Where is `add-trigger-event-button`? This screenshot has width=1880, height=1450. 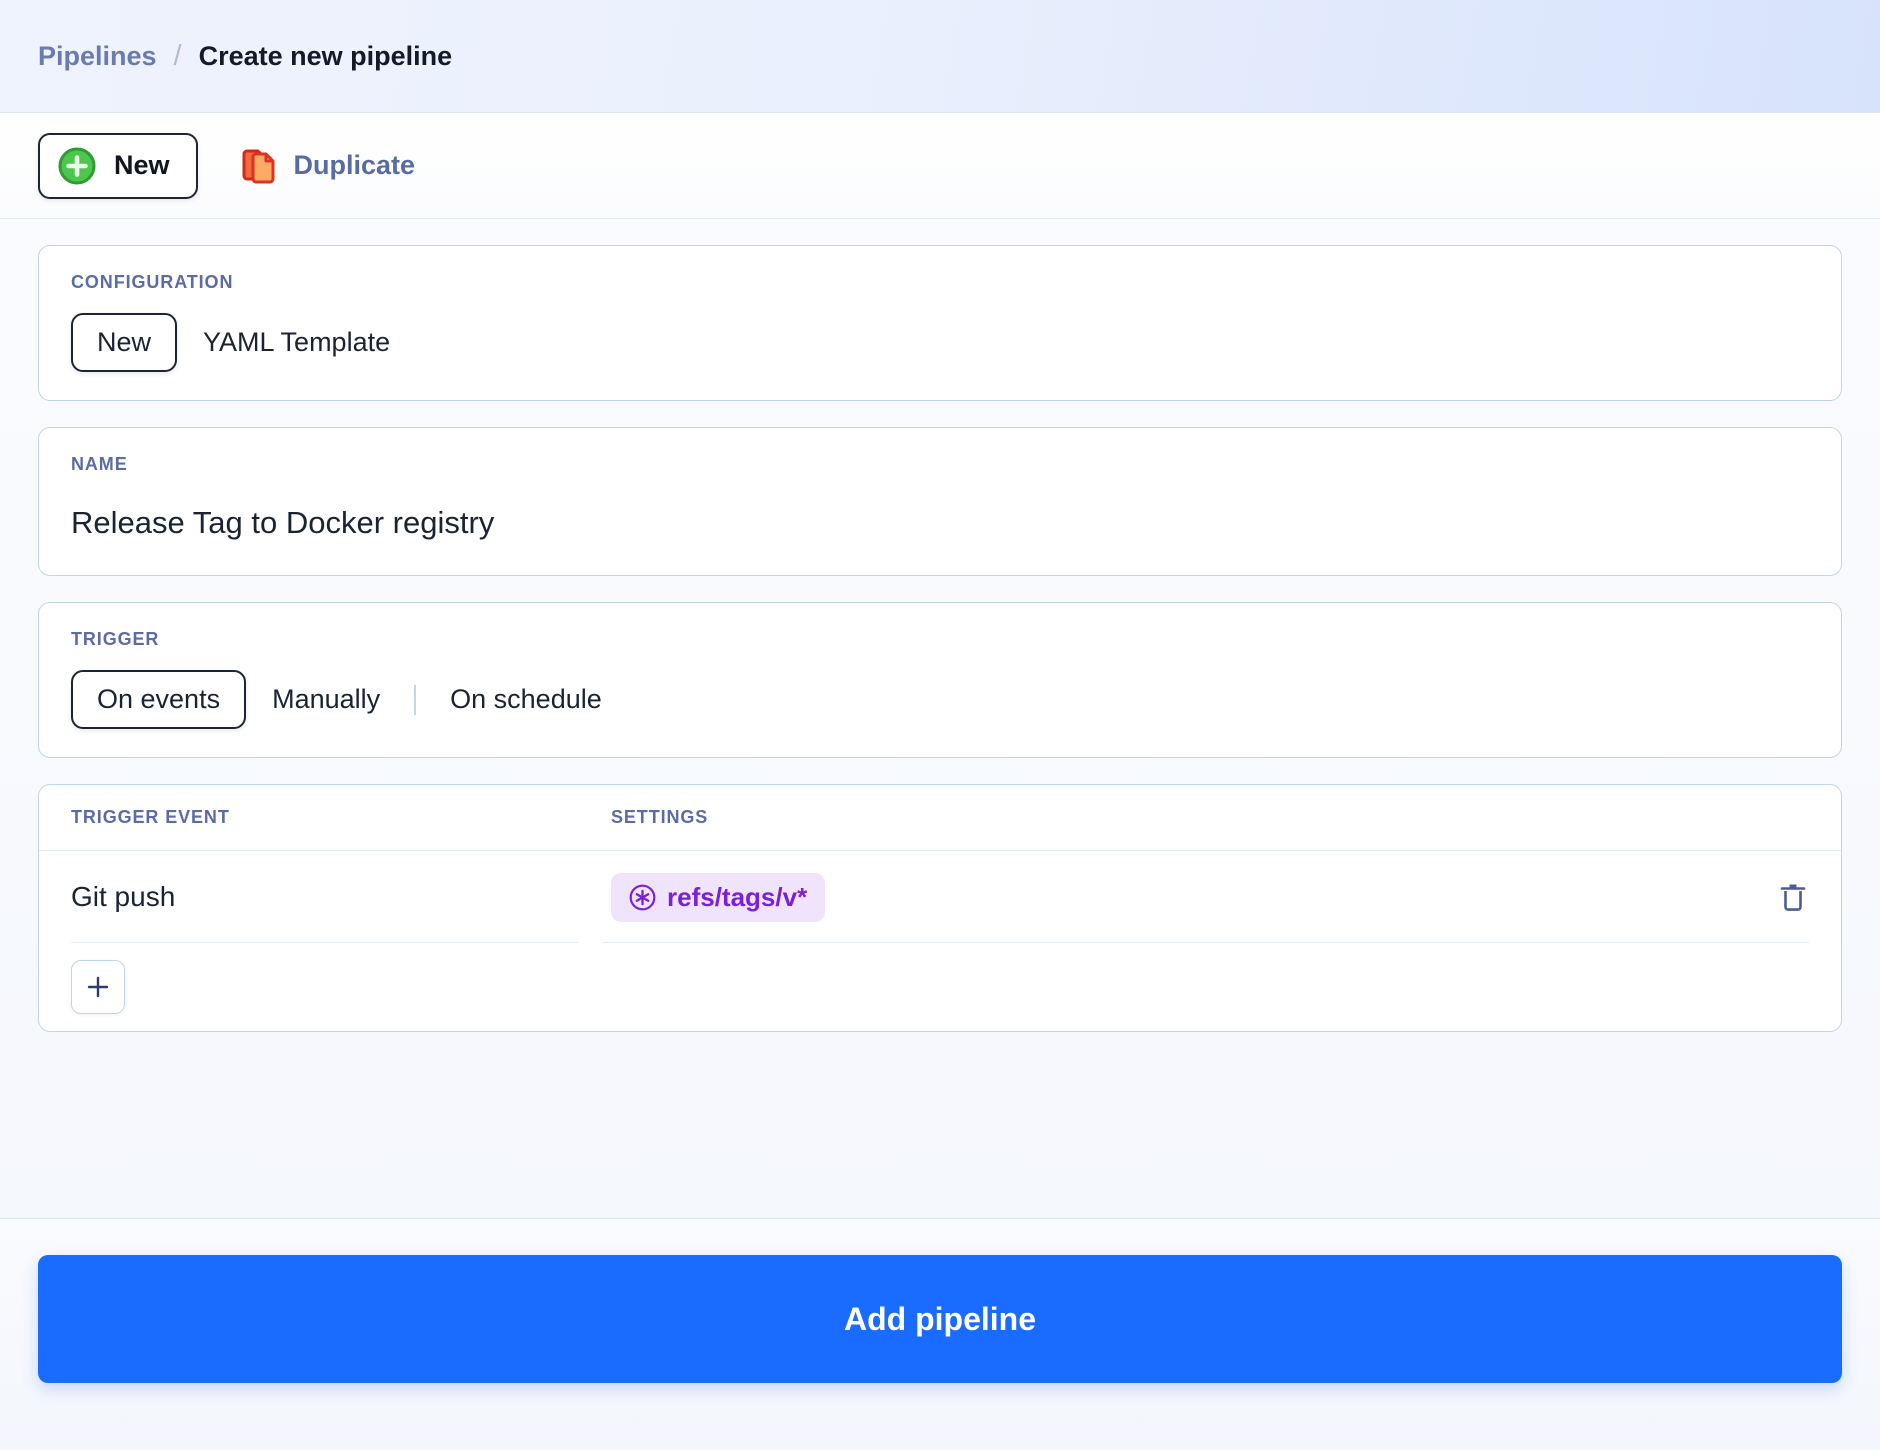
add-trigger-event-button is located at coordinates (98, 987).